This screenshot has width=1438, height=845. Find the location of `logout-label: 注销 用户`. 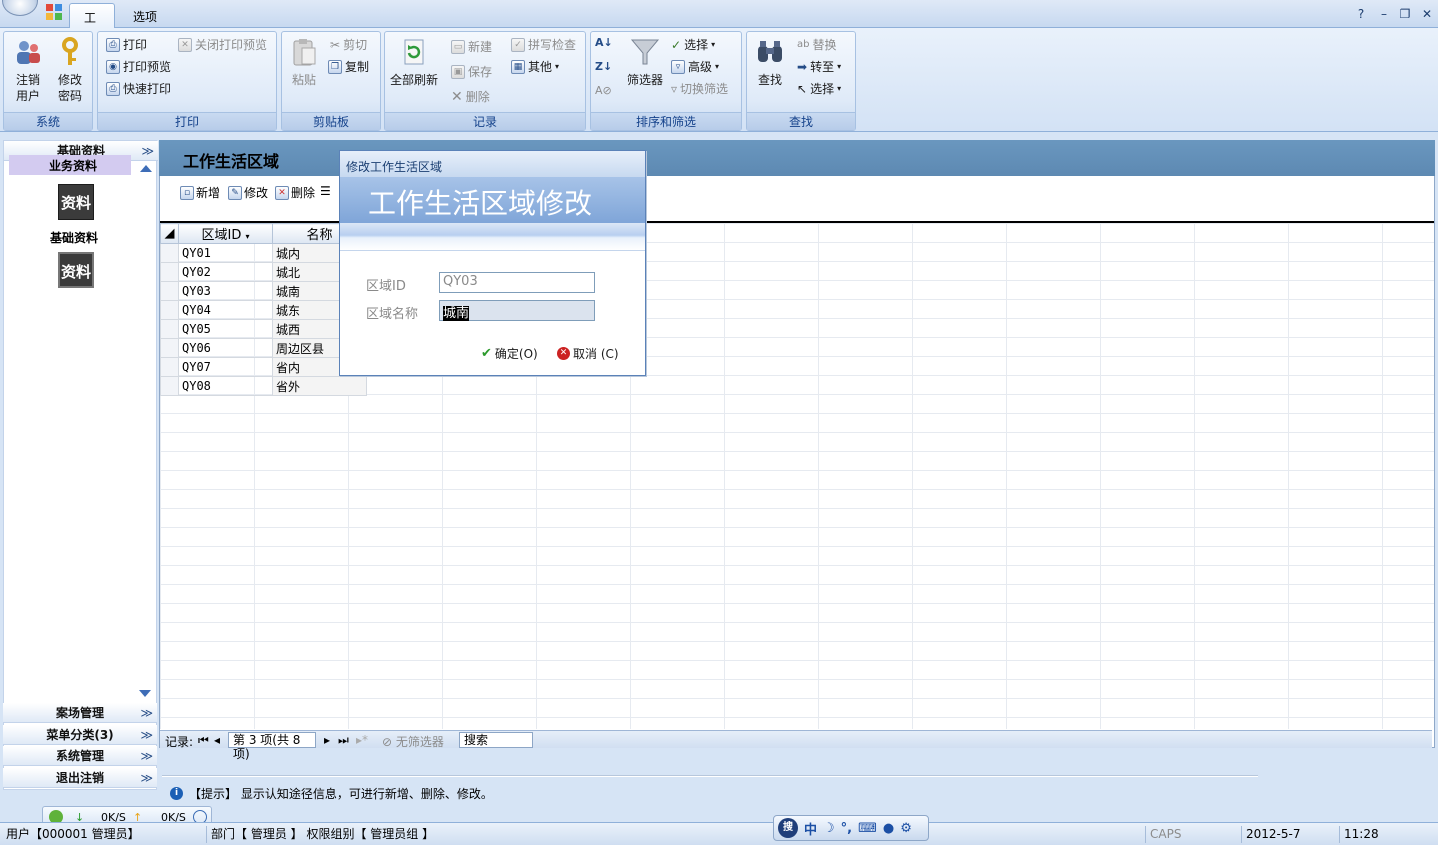

logout-label: 注销 用户 is located at coordinates (27, 88).